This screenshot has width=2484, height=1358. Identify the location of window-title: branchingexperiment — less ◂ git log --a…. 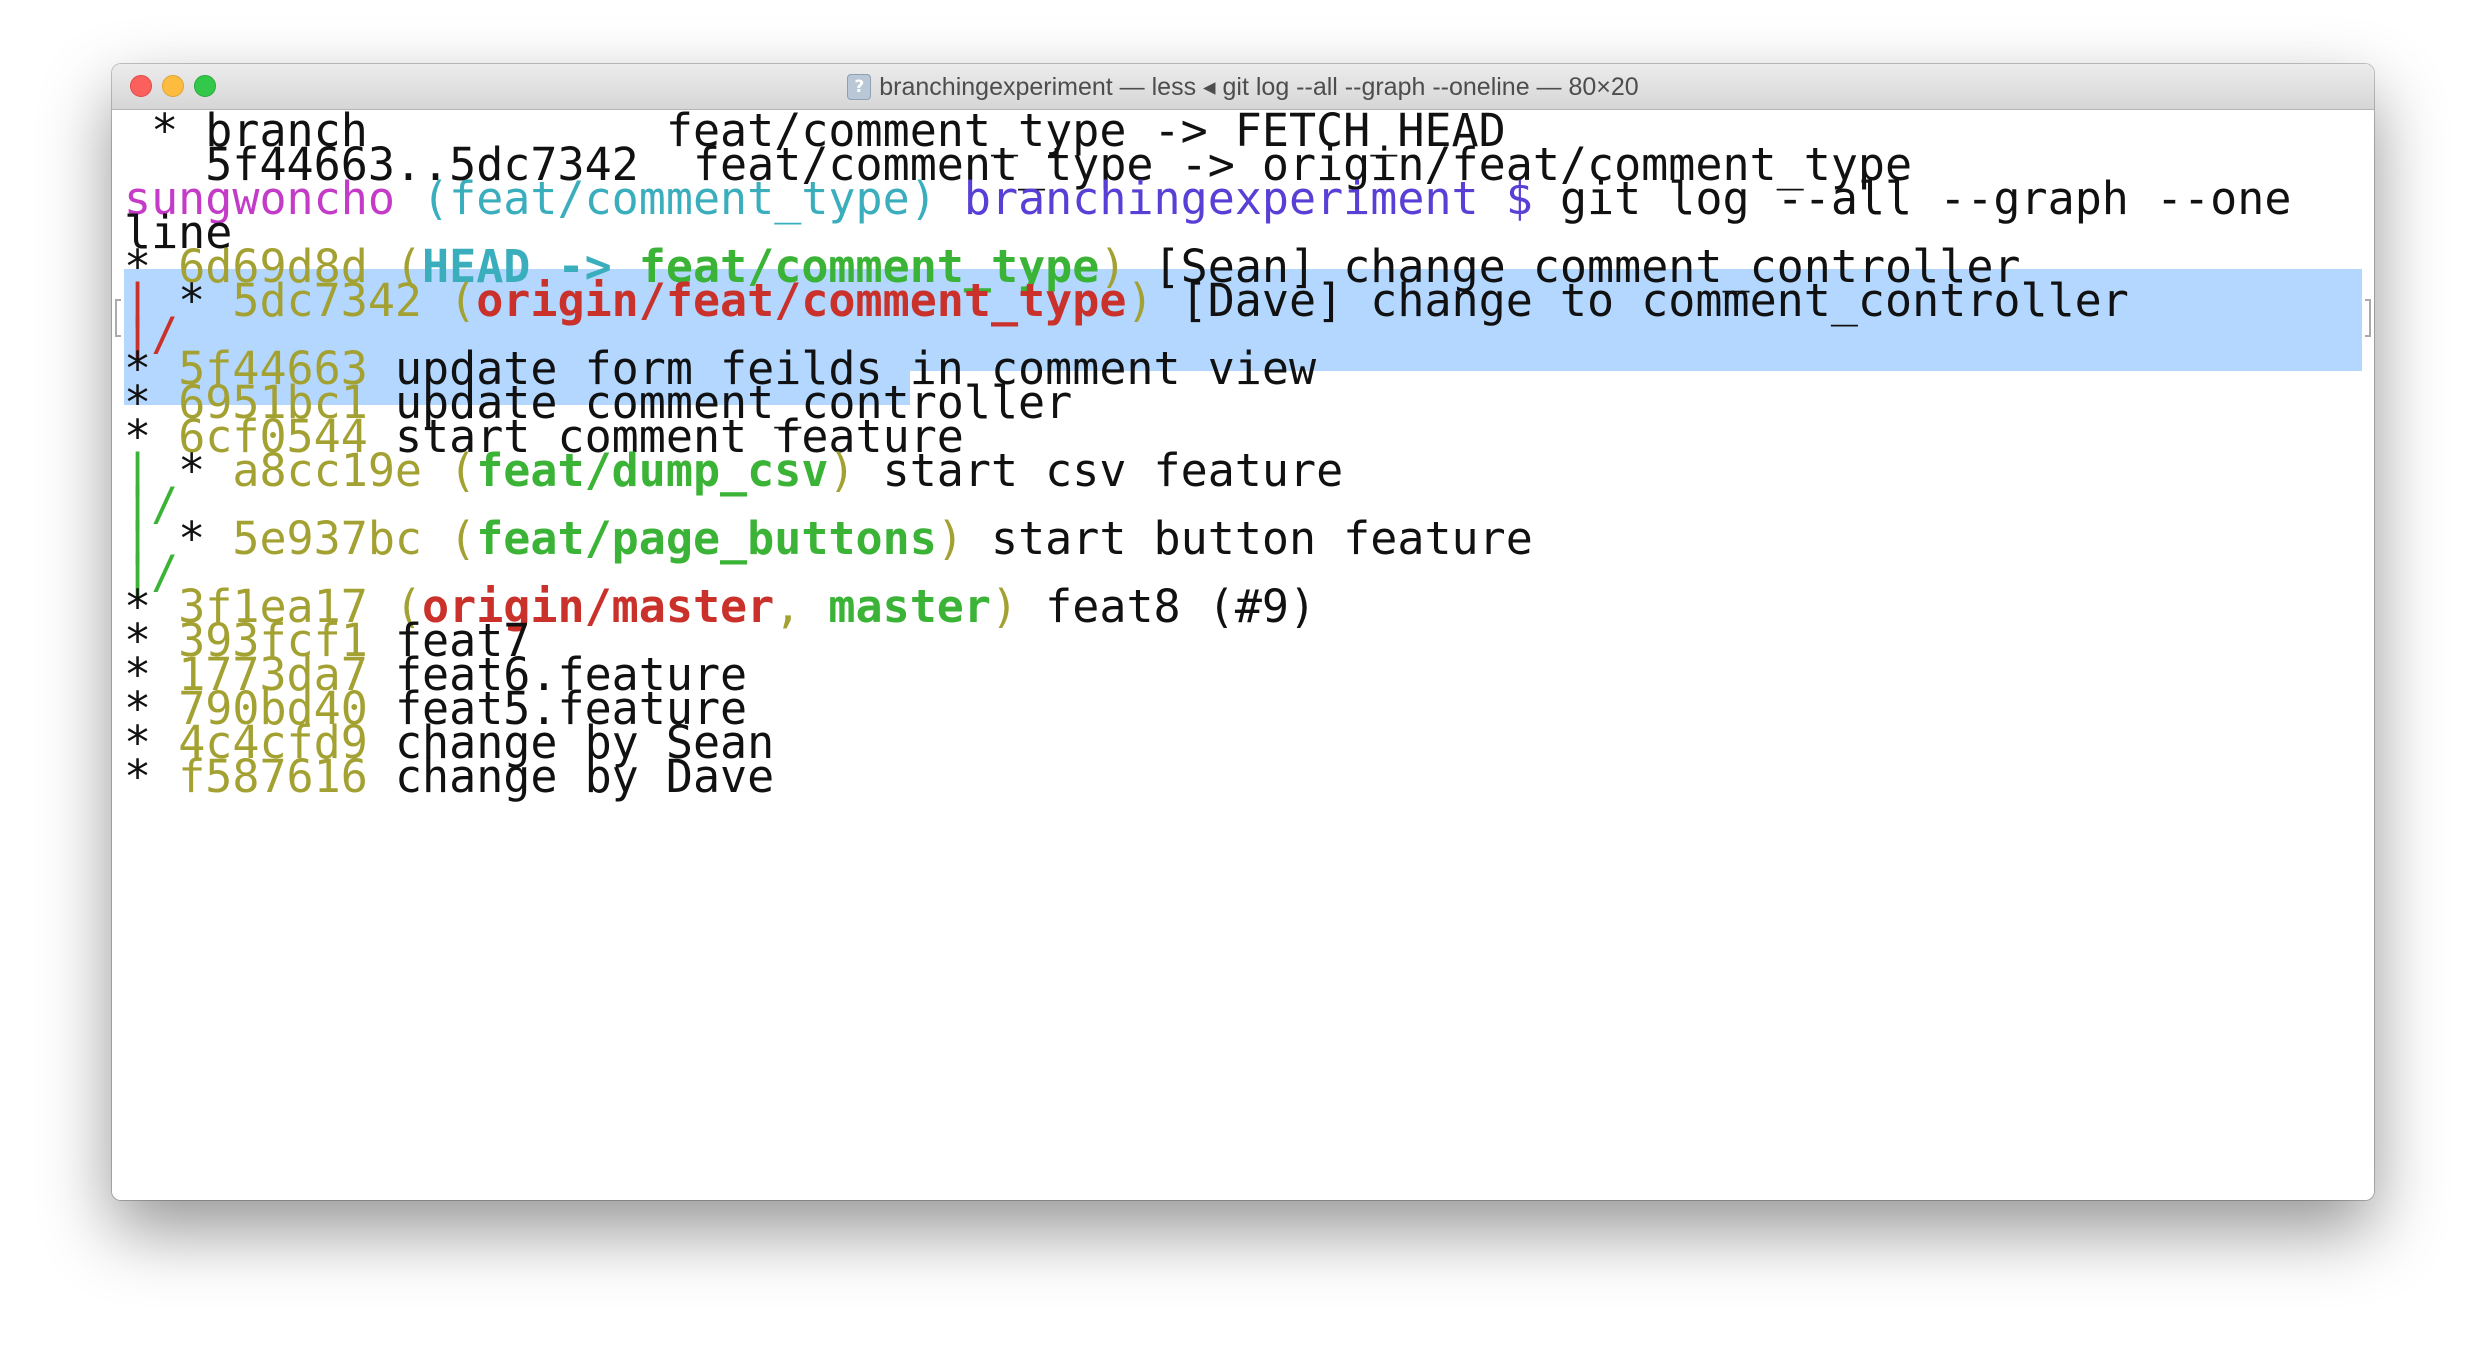
(1259, 86).